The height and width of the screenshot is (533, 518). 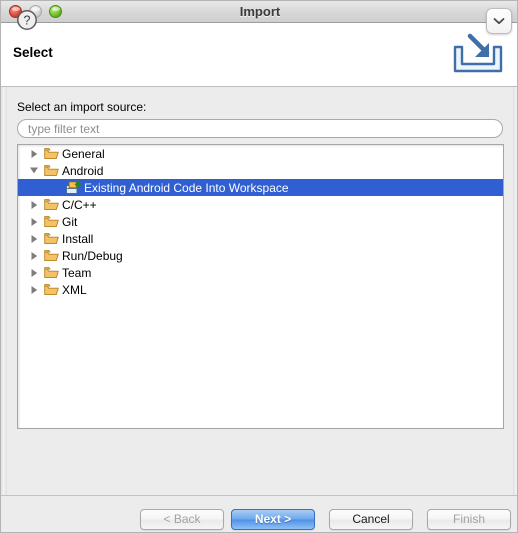 What do you see at coordinates (182, 519) in the screenshot?
I see `back-button: < Back` at bounding box center [182, 519].